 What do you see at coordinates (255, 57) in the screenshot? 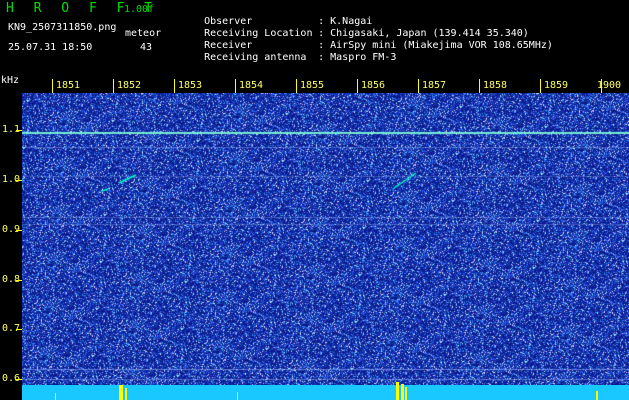
I see `info-label: Receiving antenna` at bounding box center [255, 57].